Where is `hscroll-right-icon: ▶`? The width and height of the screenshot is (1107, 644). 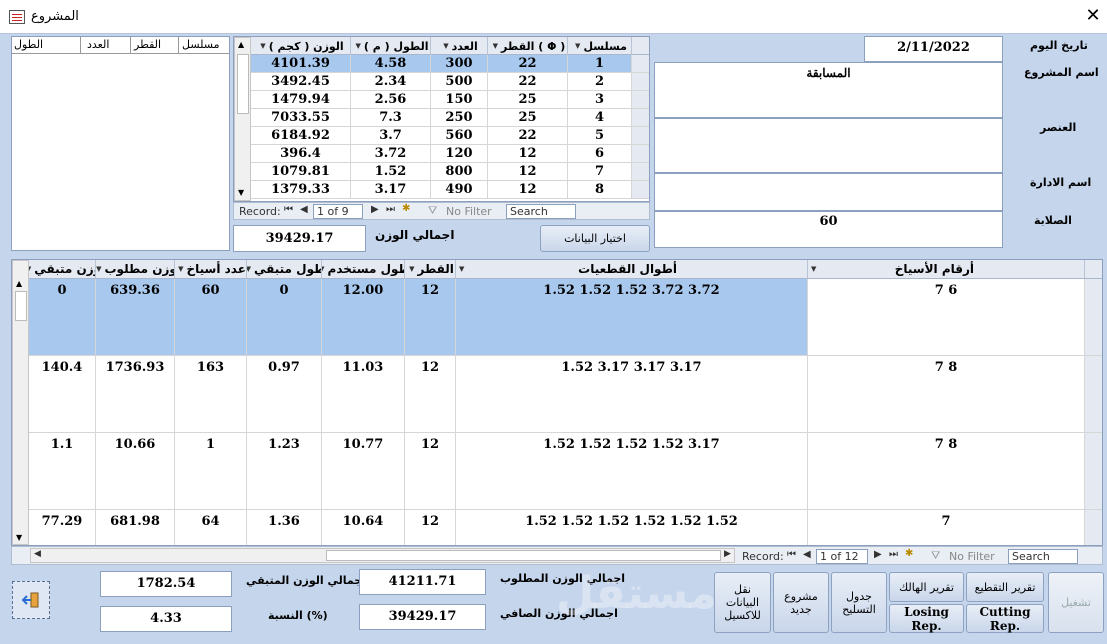
hscroll-right-icon: ▶ is located at coordinates (727, 554).